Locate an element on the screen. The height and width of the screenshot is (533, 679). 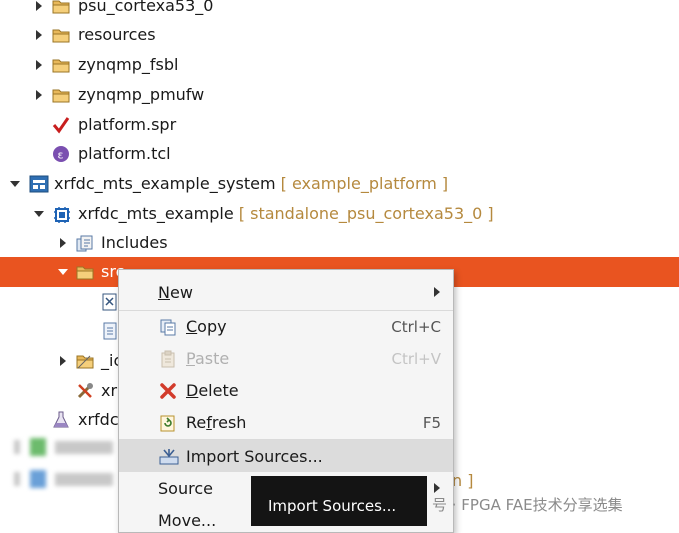
tree-item-zynqmp-pmufw: zynqmp_pmufw is located at coordinates (339, 95).